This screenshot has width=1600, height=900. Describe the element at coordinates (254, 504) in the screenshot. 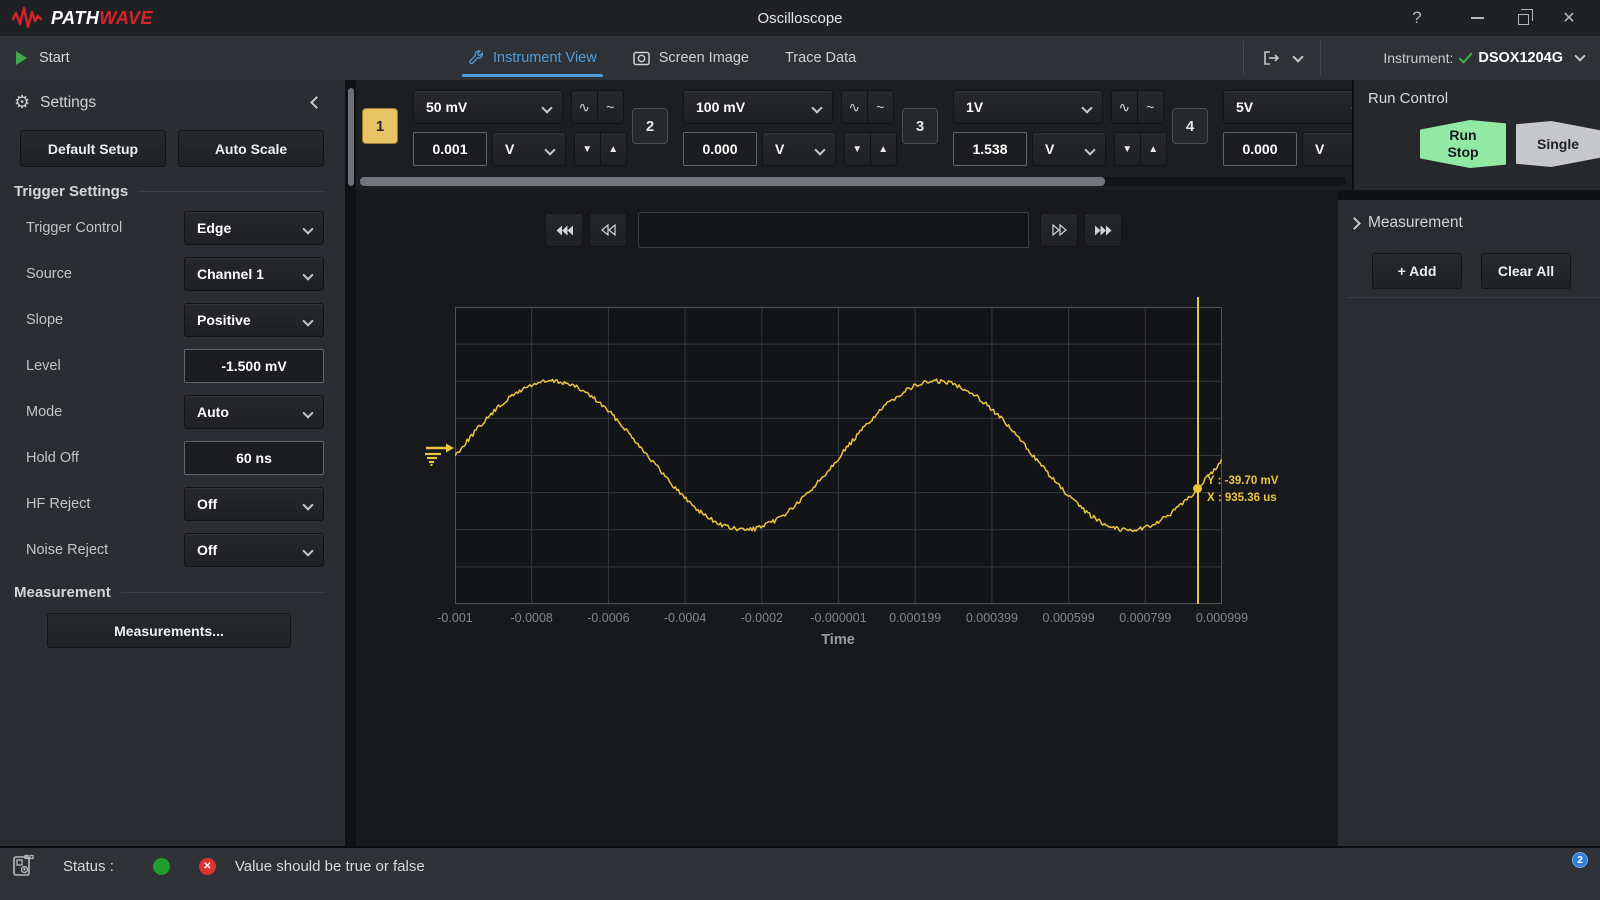

I see `hf-reject-select: Off` at that location.